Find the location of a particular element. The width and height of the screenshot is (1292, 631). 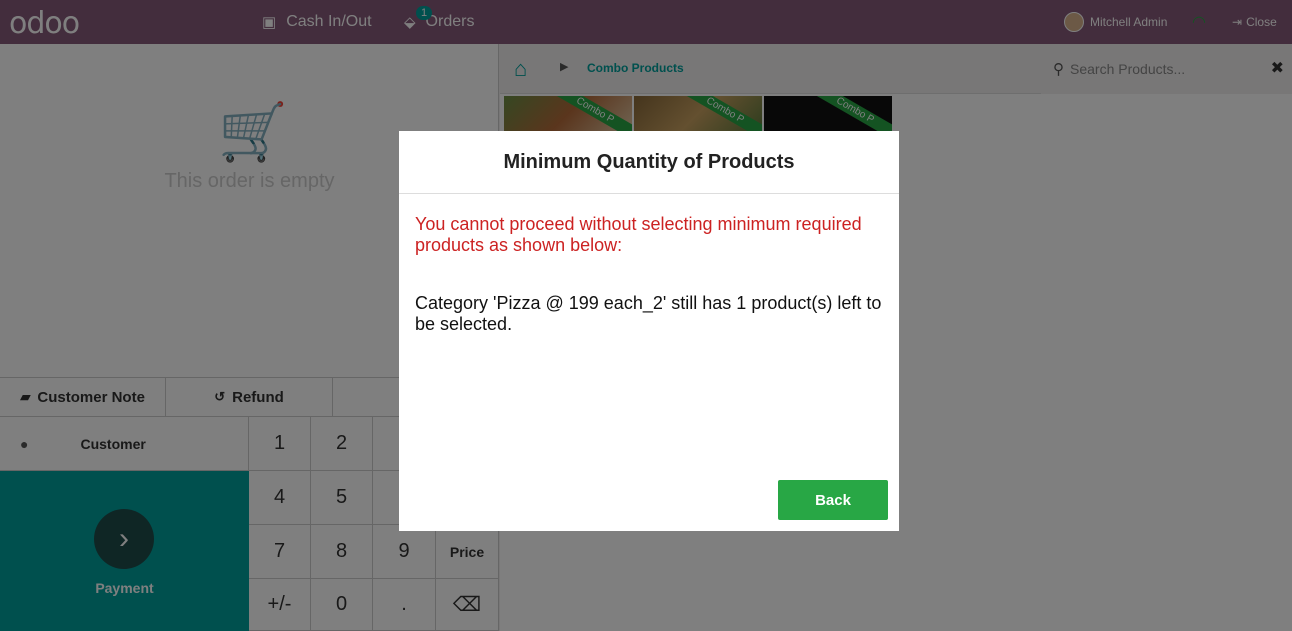

dialog-title: Minimum Quantity of Products is located at coordinates (649, 162).